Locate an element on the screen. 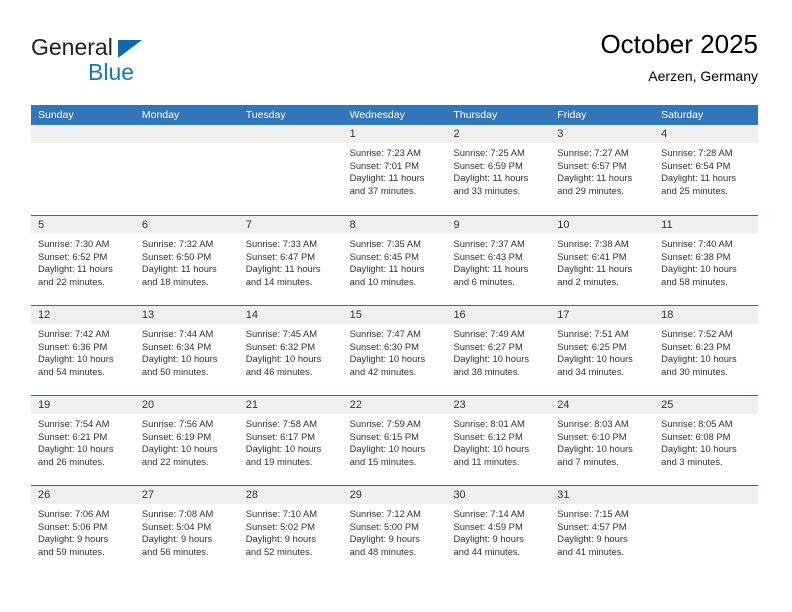 This screenshot has height=612, width=792. sunrise-text: Sunrise: 8:03 AM is located at coordinates (593, 423).